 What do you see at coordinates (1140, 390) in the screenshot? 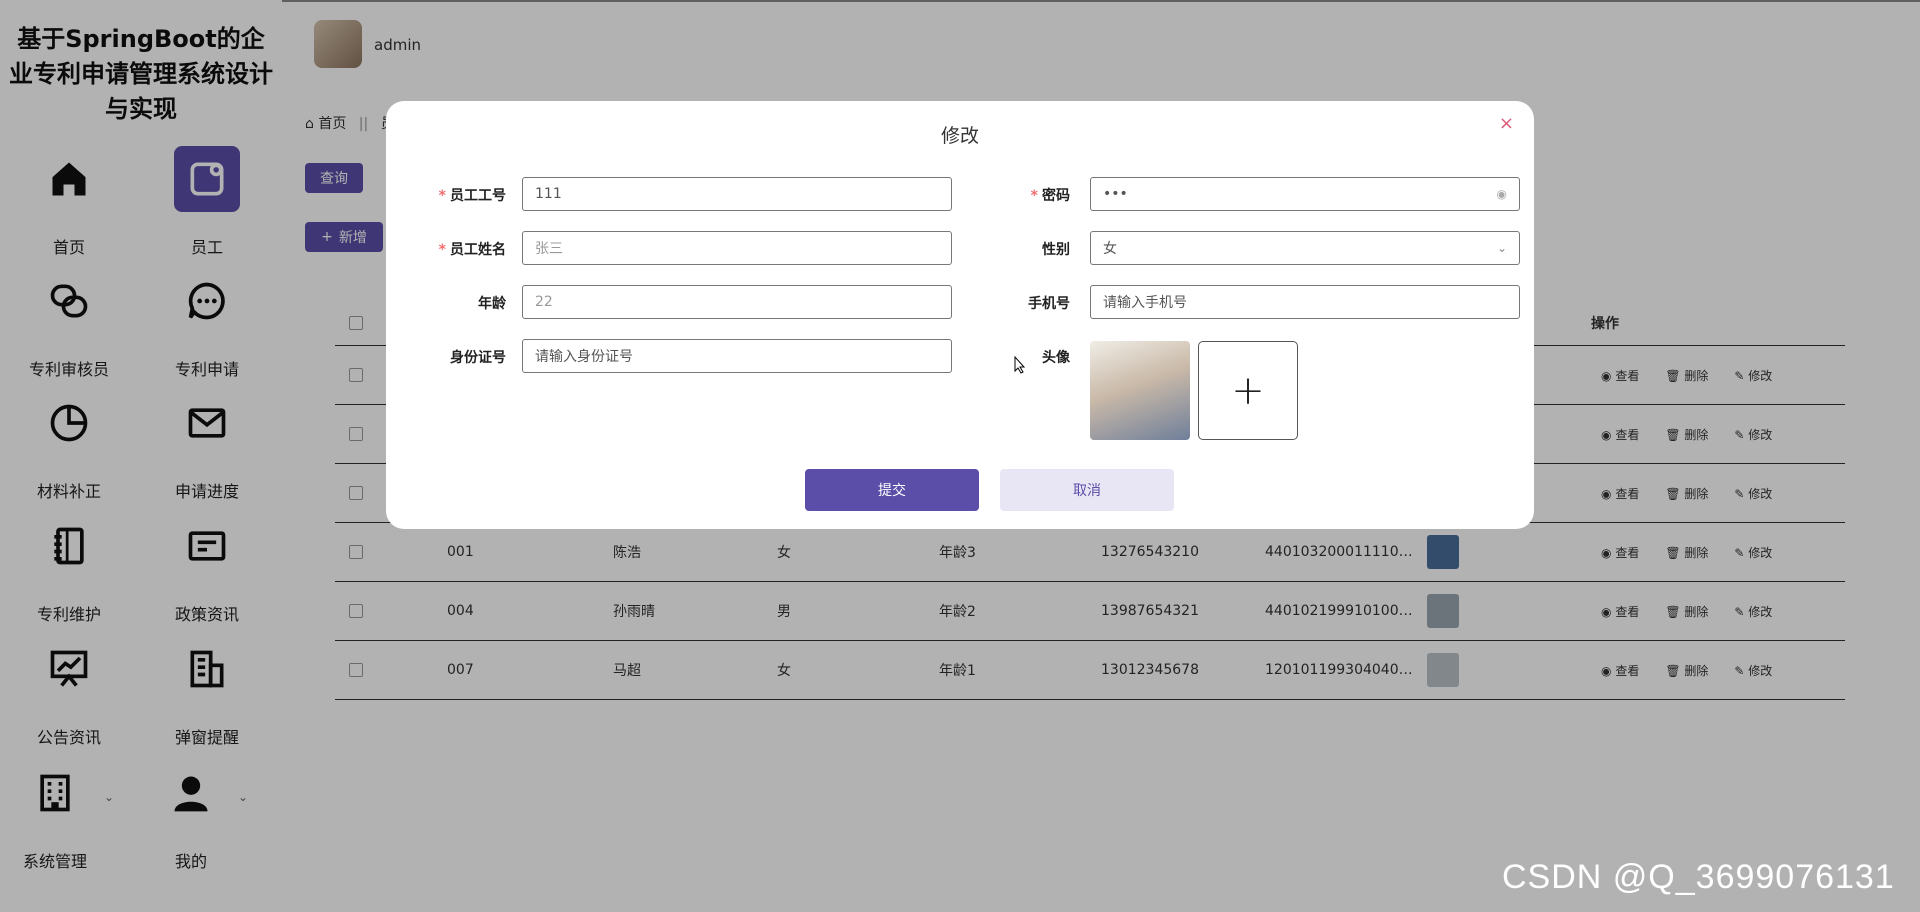
I see `avatar-preview` at bounding box center [1140, 390].